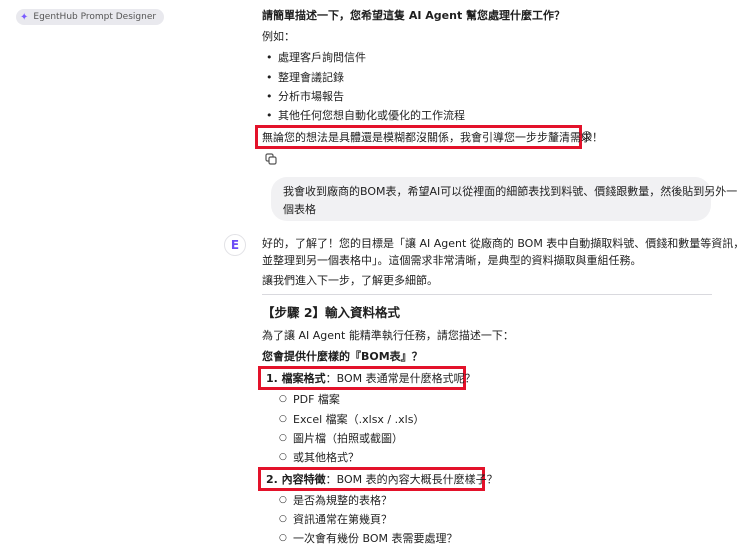 This screenshot has height=549, width=740. I want to click on agent-avatar: E, so click(235, 245).